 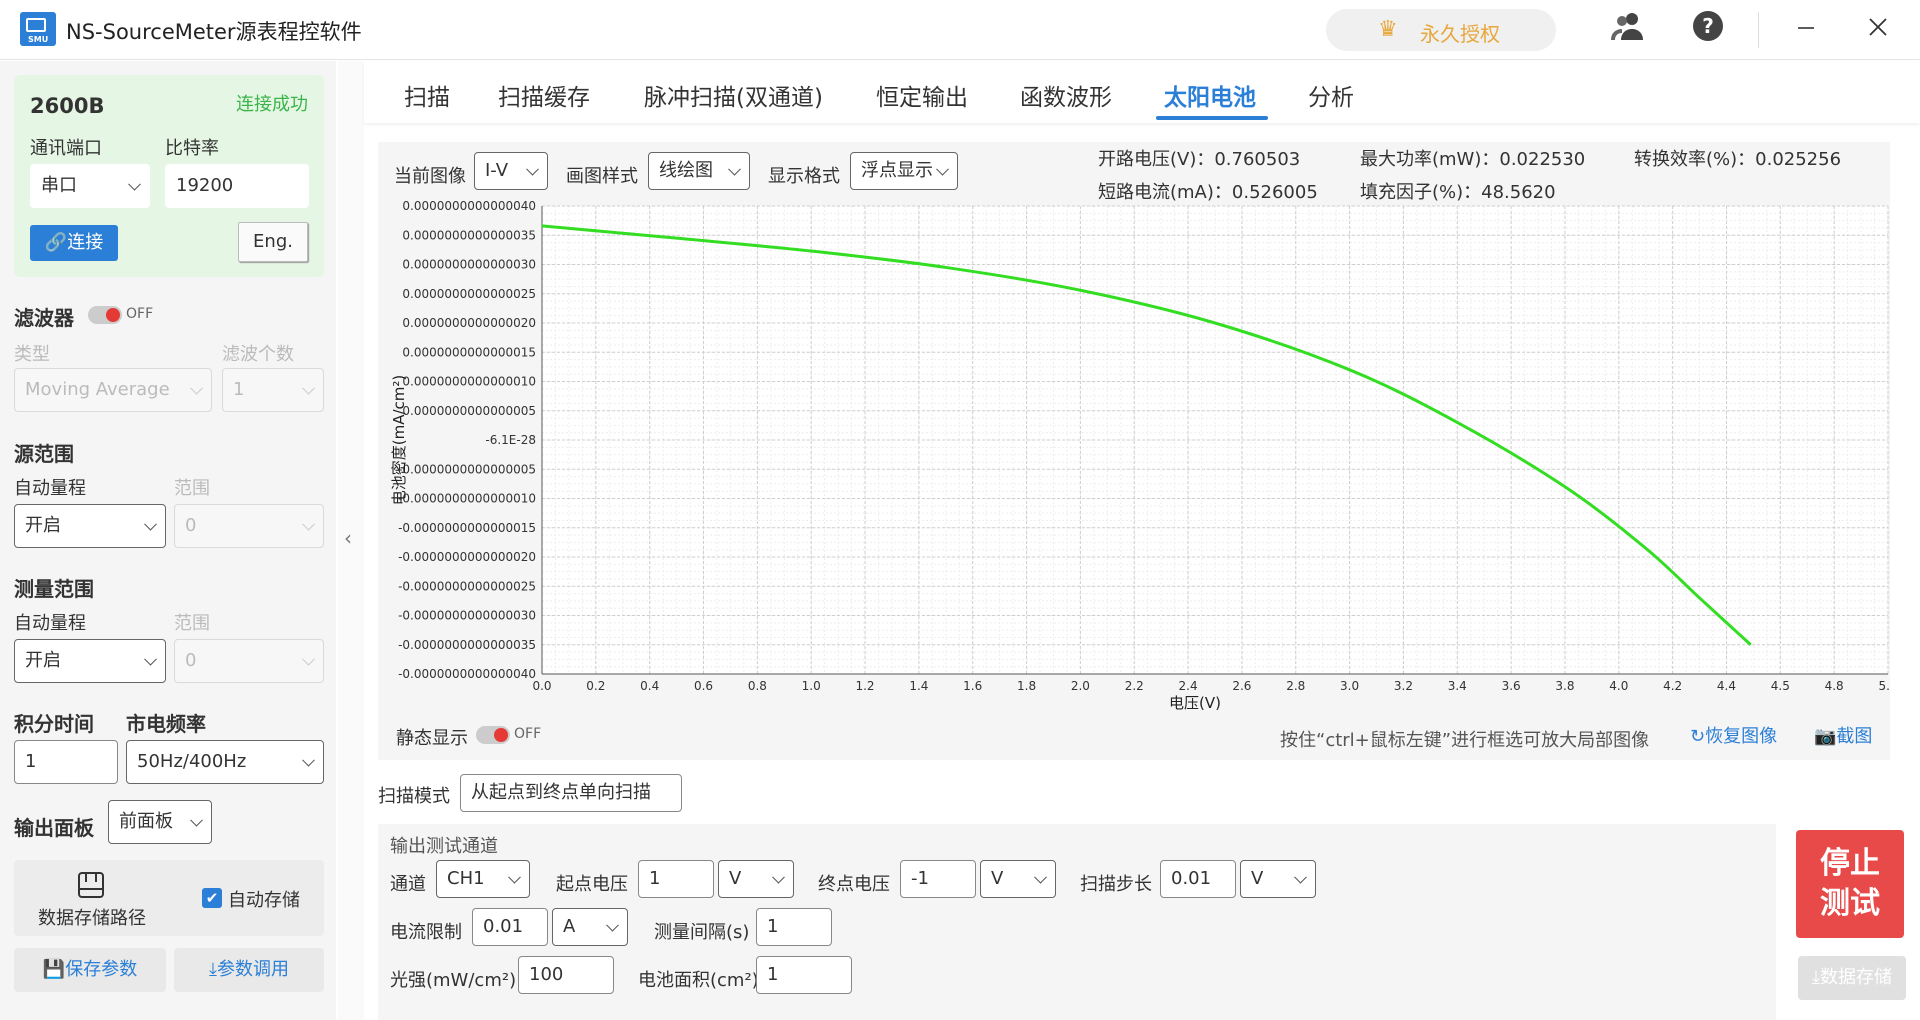 I want to click on auto-save-checkbox: ✔, so click(x=212, y=898).